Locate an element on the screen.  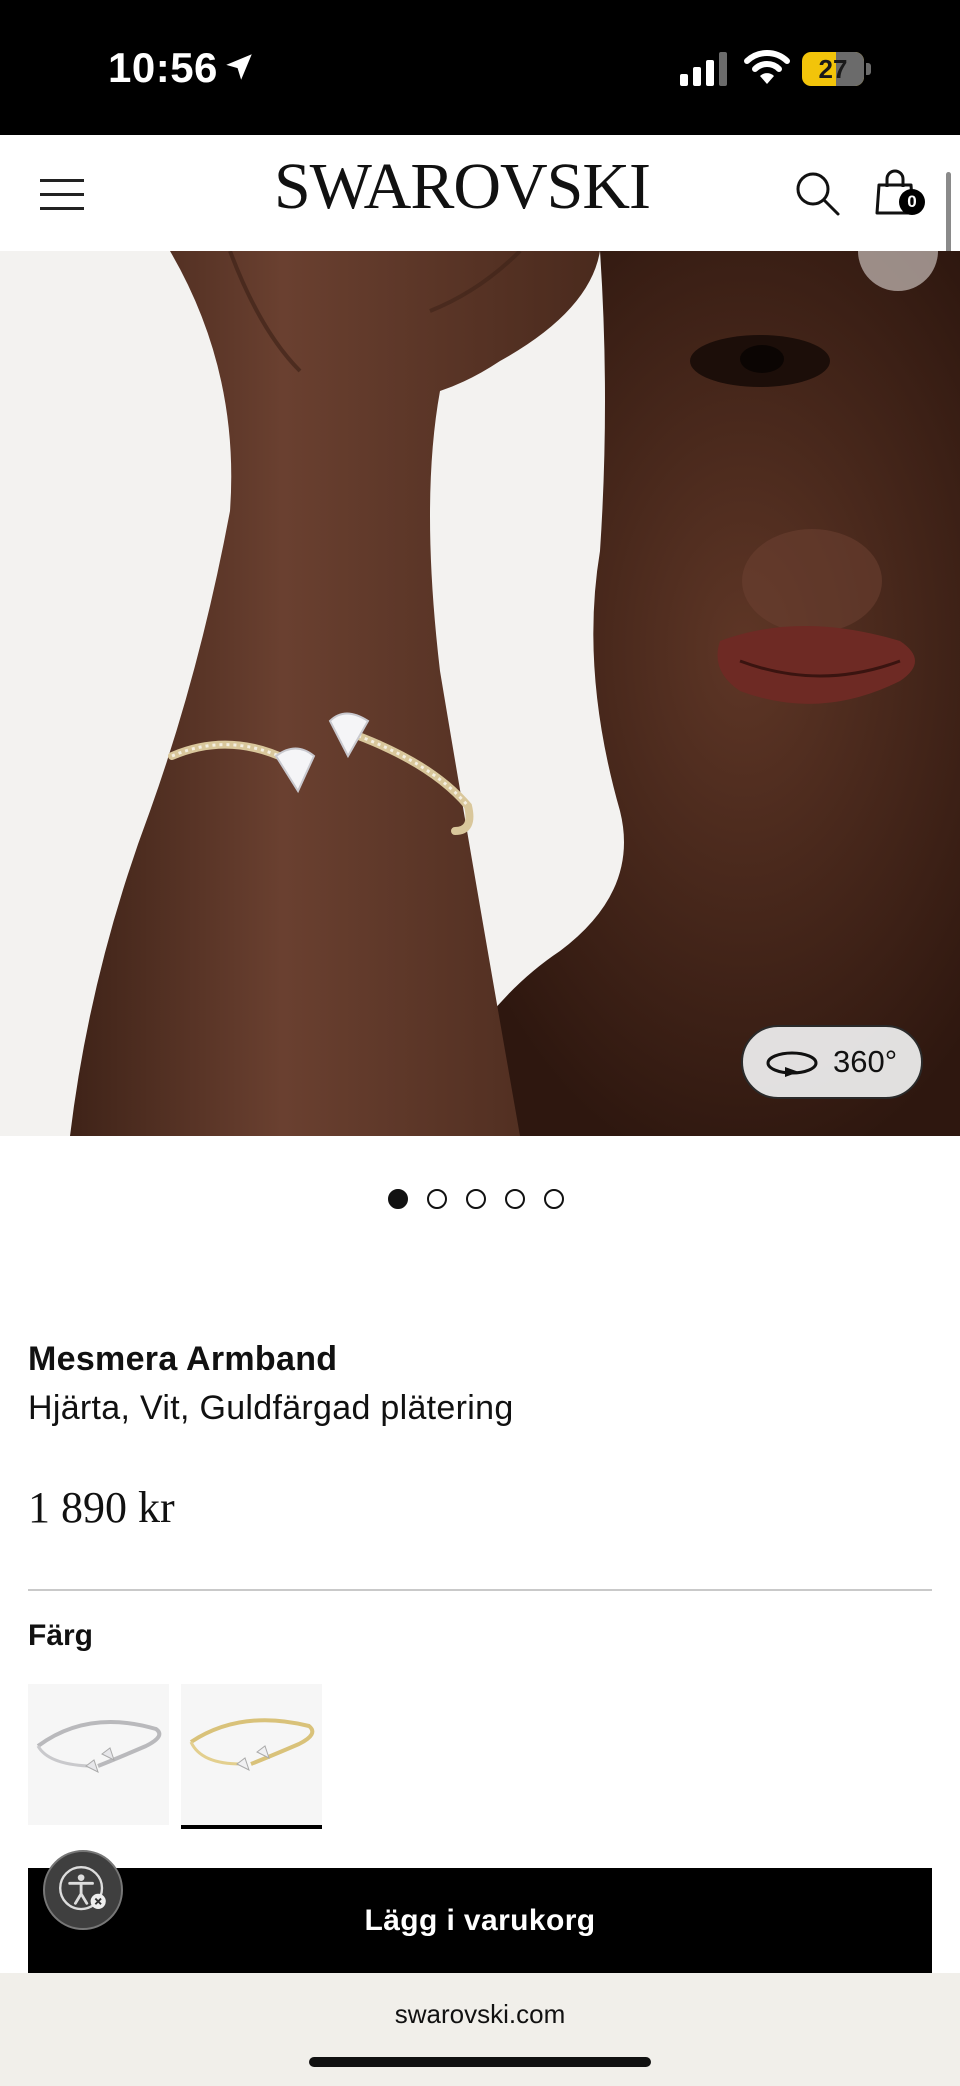
color-swatch-silver is located at coordinates (98, 1754).